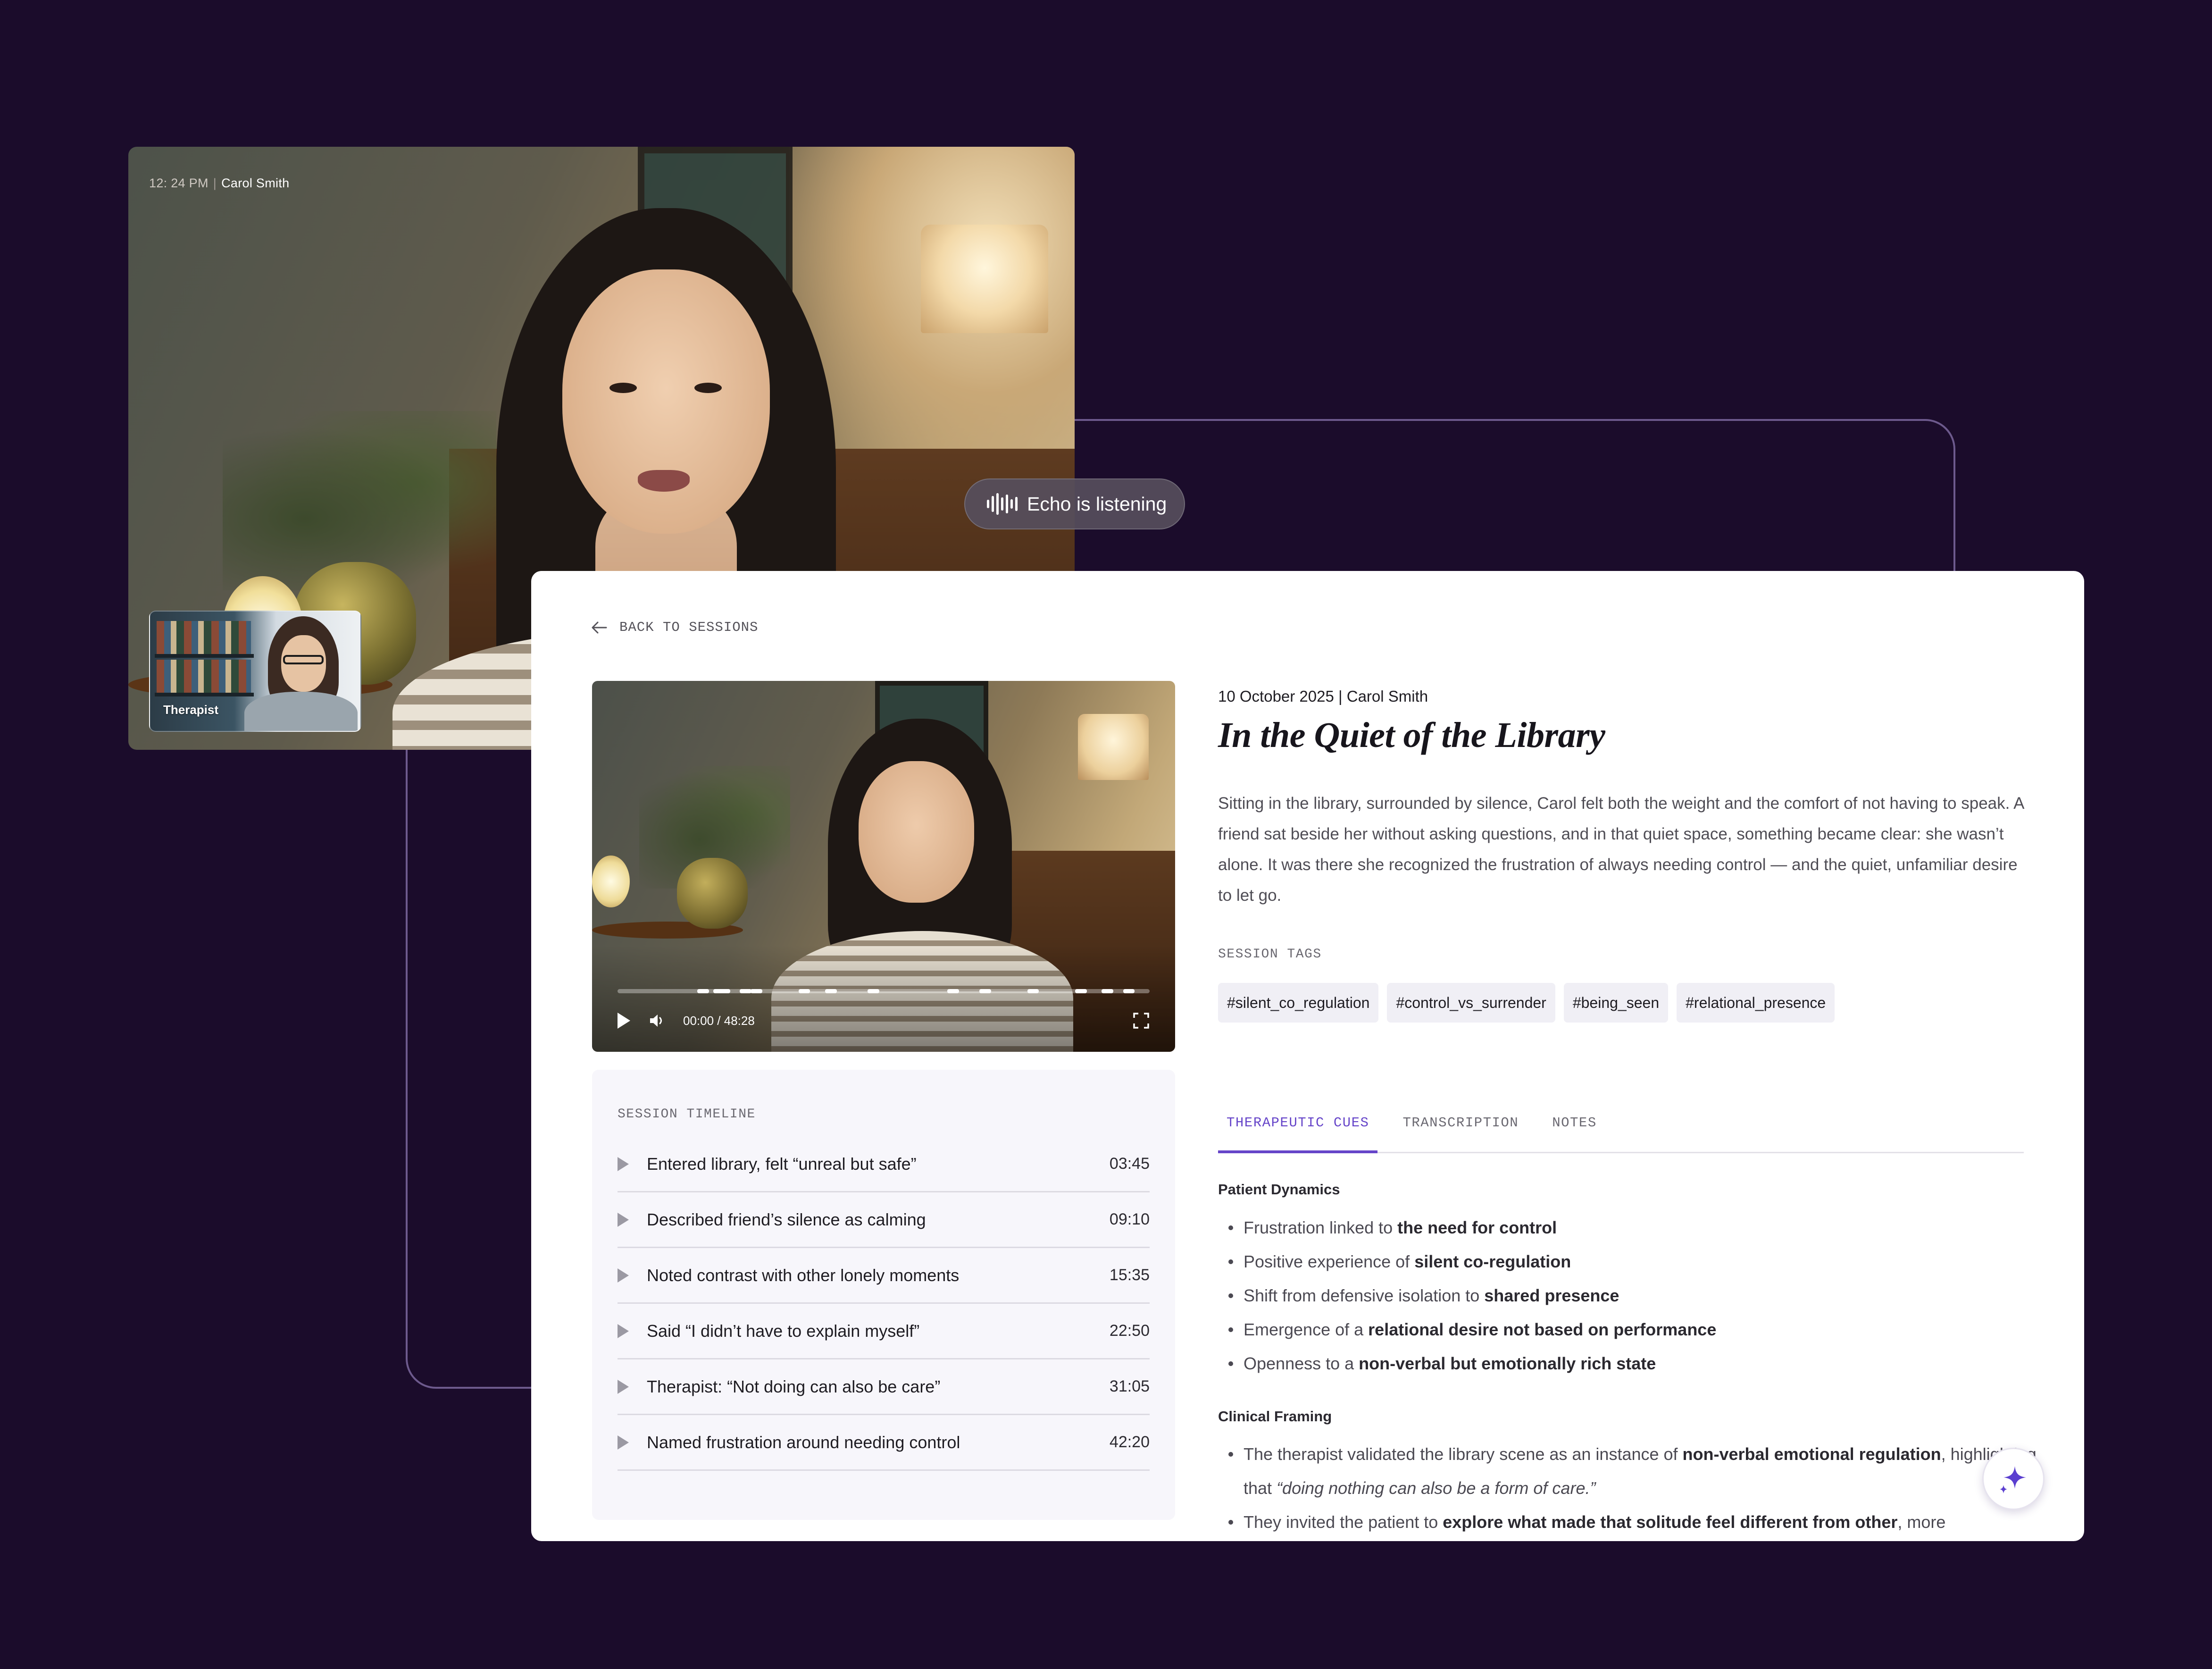 Image resolution: width=2212 pixels, height=1669 pixels. I want to click on fullscreen-icon, so click(1141, 1020).